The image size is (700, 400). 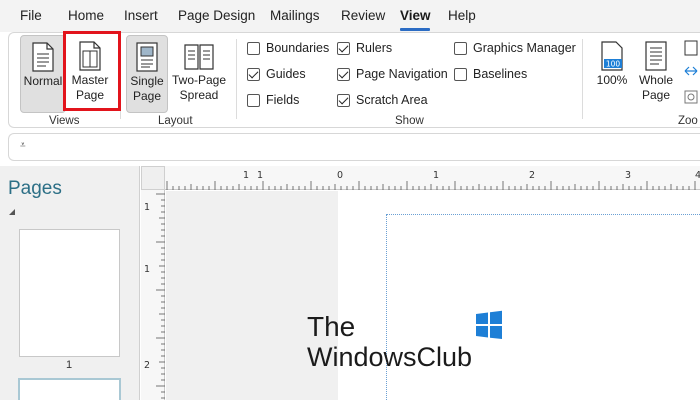 I want to click on watermark-line-1: The, so click(x=331, y=326).